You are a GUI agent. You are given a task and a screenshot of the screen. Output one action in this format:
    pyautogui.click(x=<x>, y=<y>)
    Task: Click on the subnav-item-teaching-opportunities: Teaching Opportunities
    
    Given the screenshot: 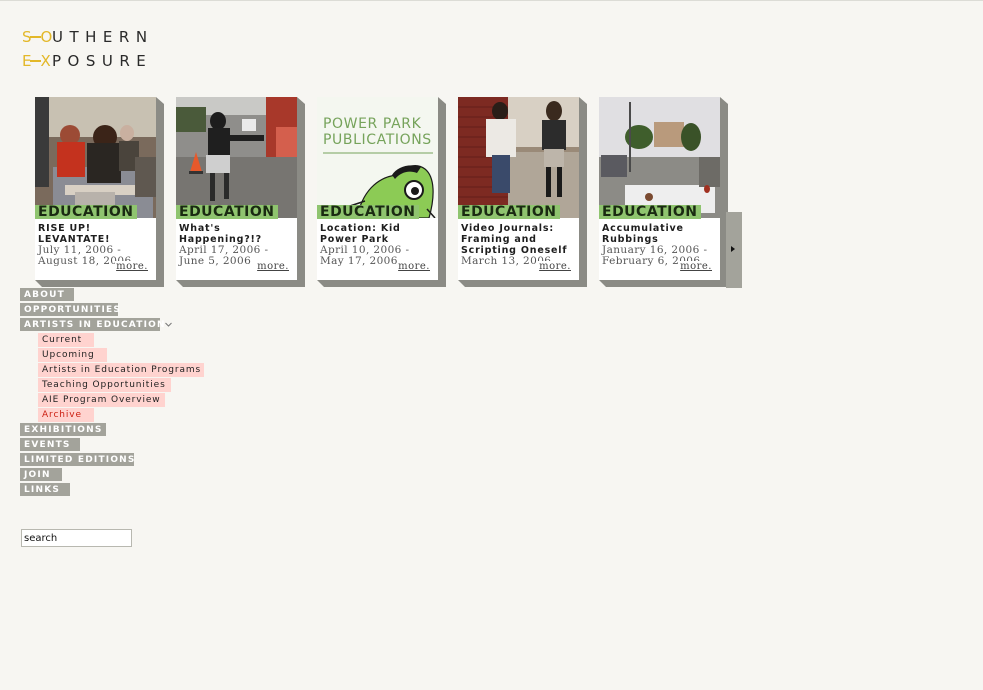 What is the action you would take?
    pyautogui.click(x=130, y=385)
    